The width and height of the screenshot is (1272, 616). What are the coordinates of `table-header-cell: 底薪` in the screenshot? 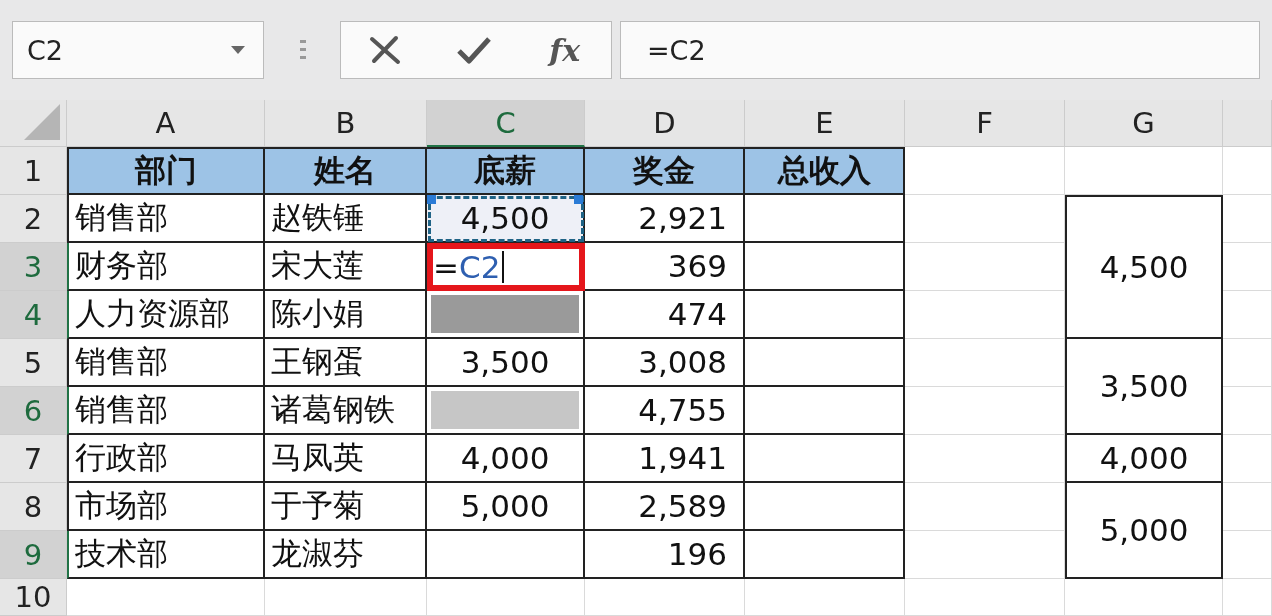 It's located at (506, 171).